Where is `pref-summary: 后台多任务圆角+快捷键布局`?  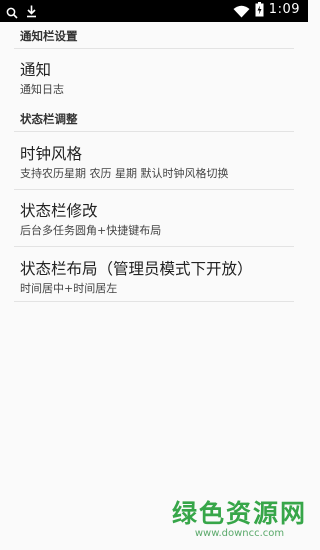
pref-summary: 后台多任务圆角+快捷键布局 is located at coordinates (91, 230).